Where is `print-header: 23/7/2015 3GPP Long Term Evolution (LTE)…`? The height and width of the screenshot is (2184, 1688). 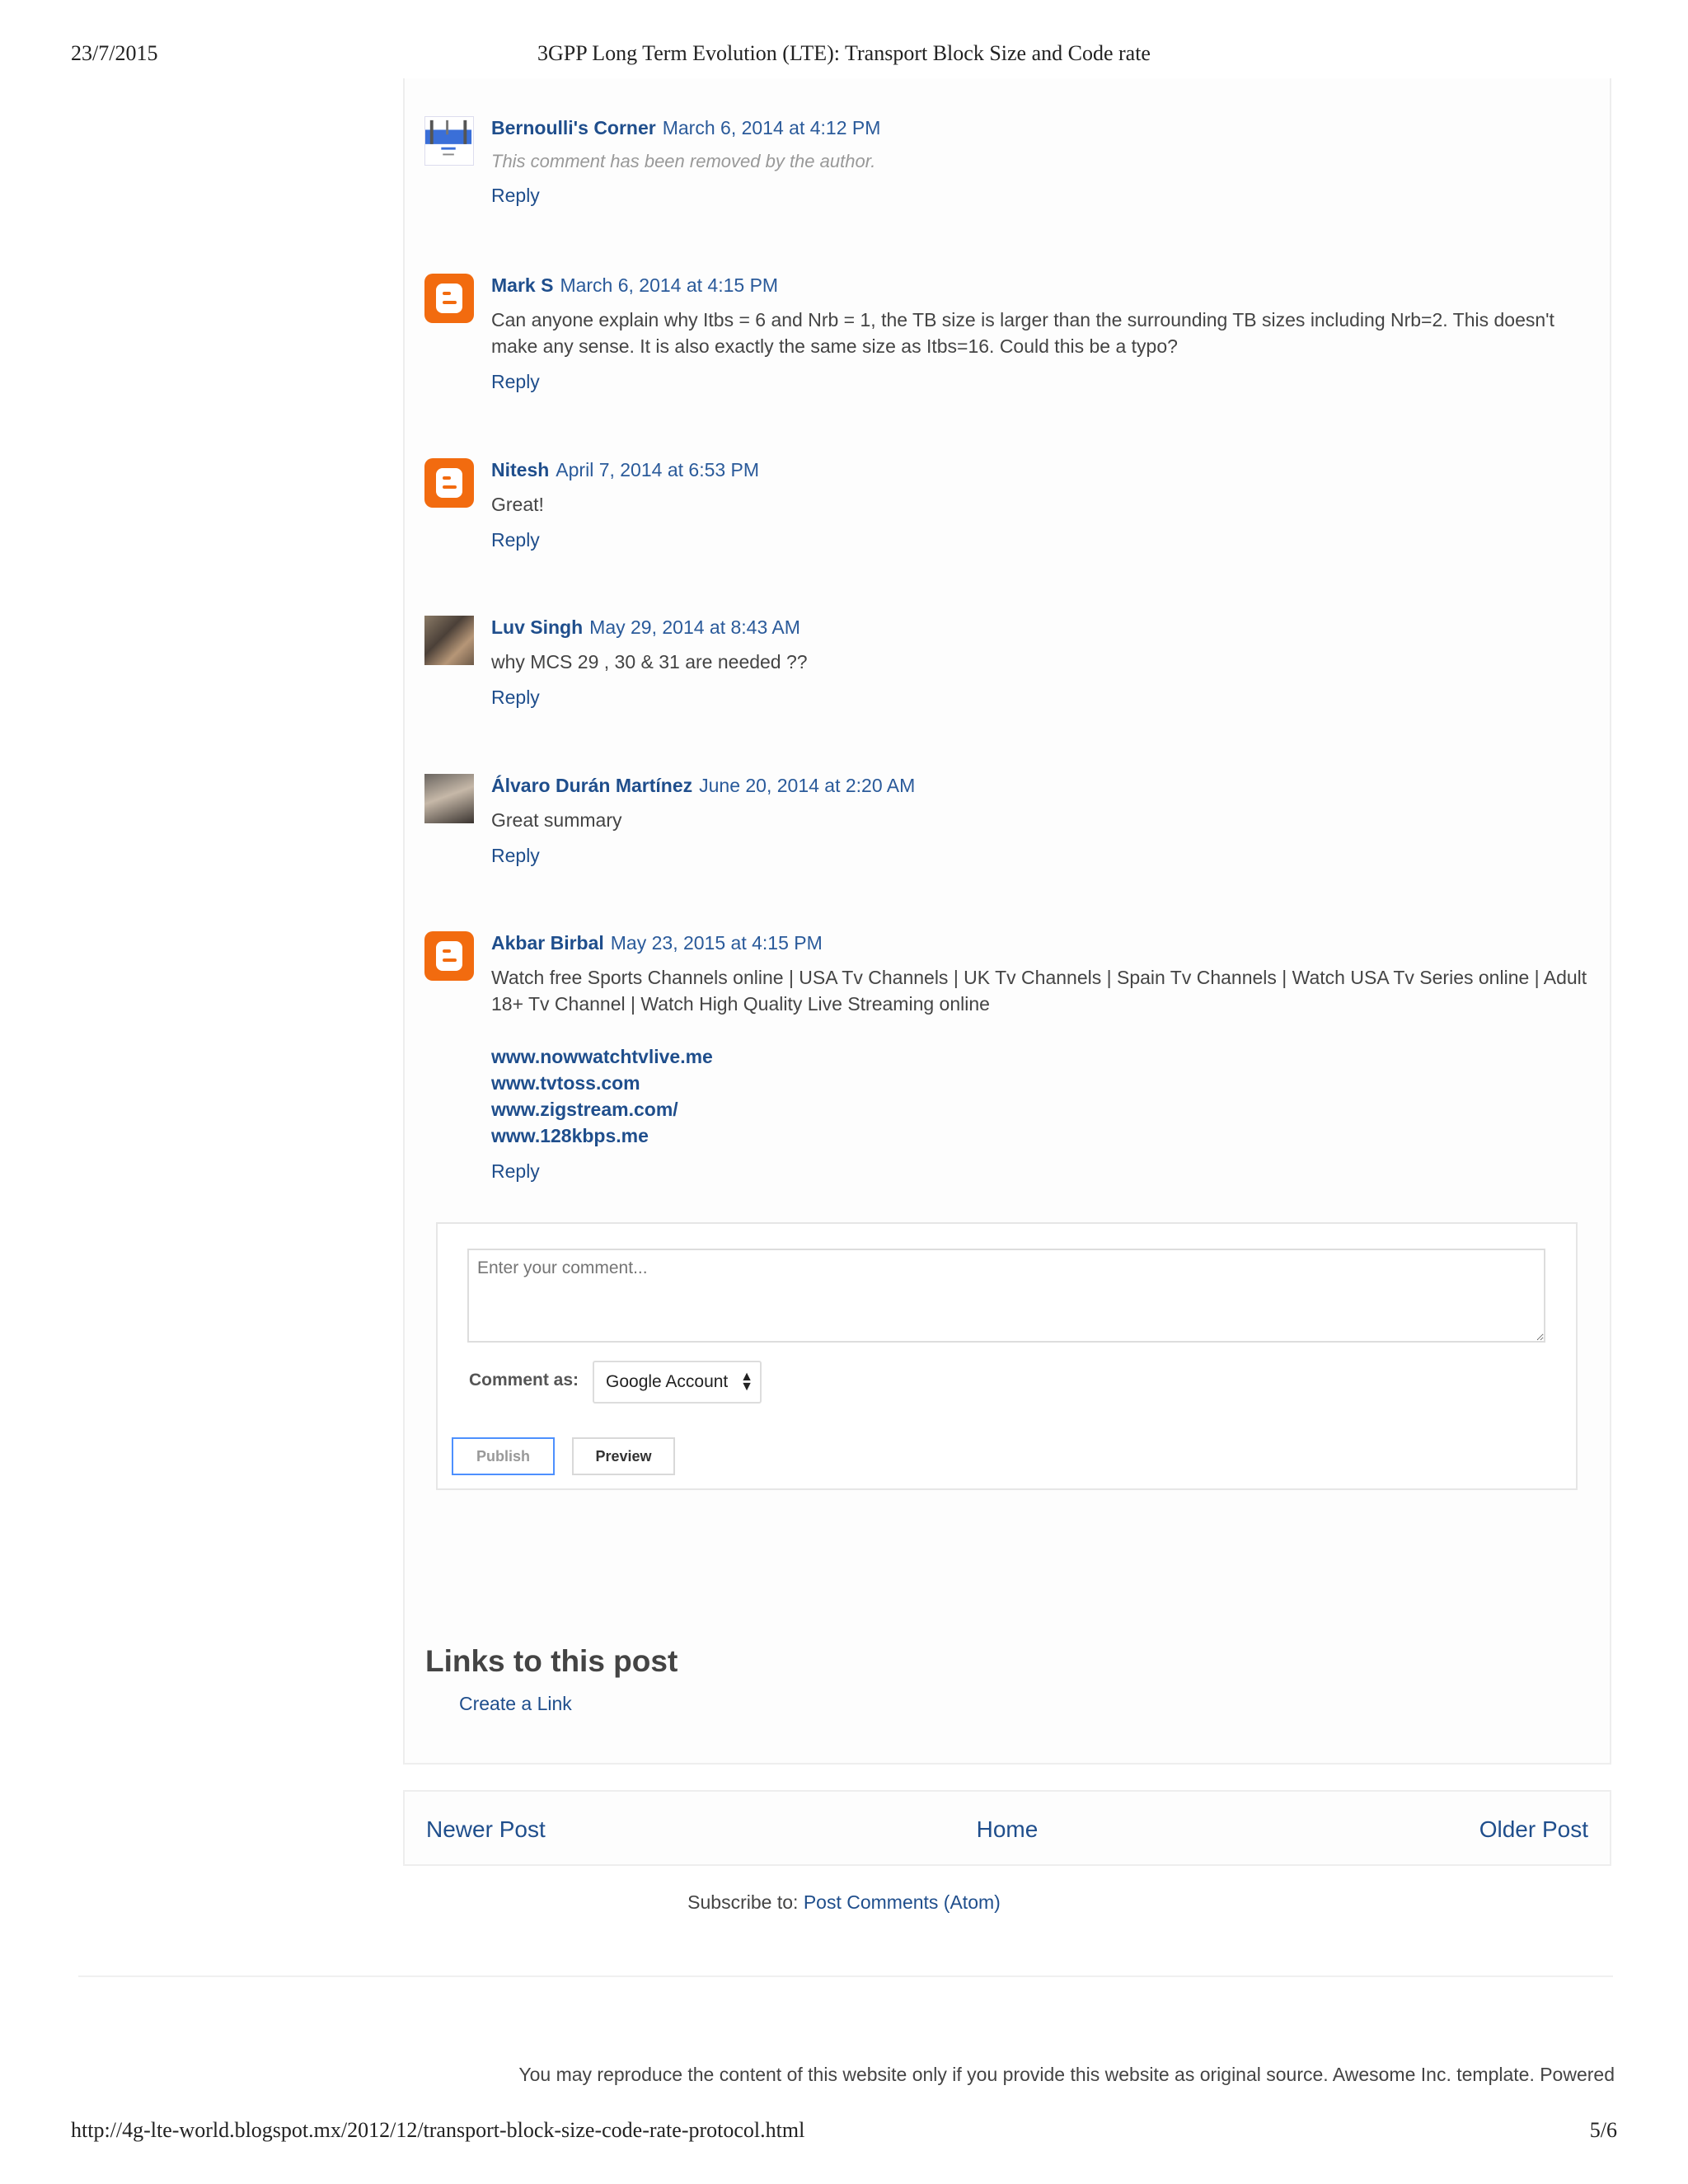 print-header: 23/7/2015 3GPP Long Term Evolution (LTE)… is located at coordinates (844, 57).